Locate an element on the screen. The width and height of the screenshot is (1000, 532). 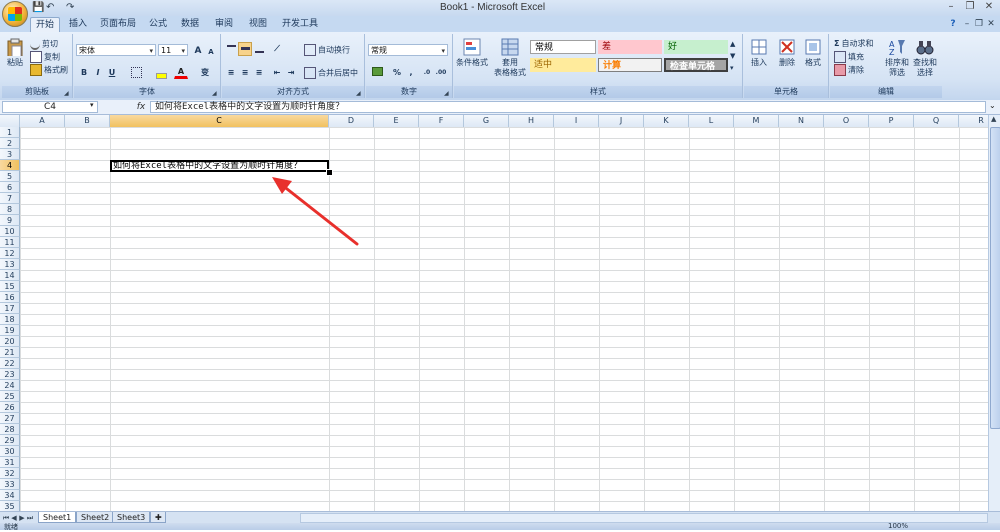
ribbon-minimize-icon: – is located at coordinates (967, 24).